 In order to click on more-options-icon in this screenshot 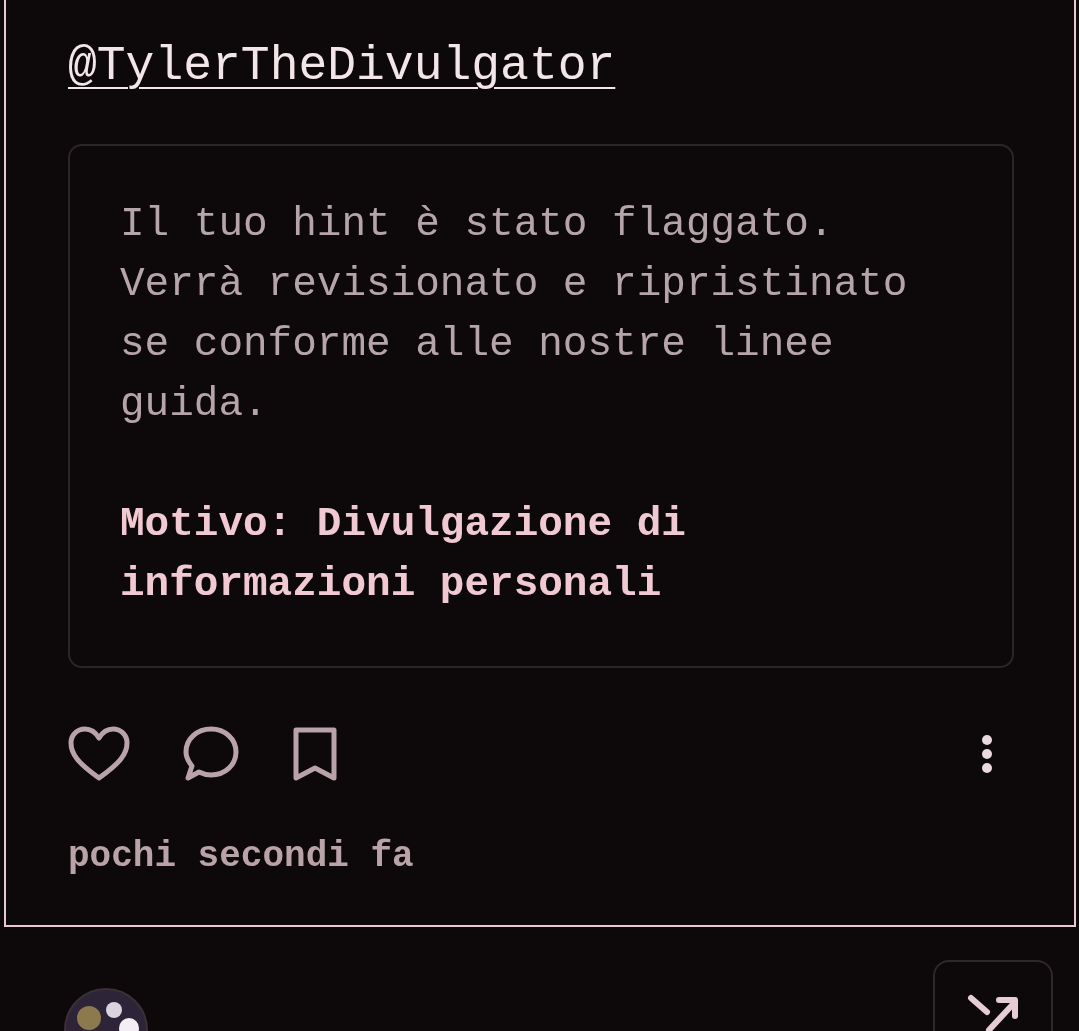, I will do `click(987, 754)`.